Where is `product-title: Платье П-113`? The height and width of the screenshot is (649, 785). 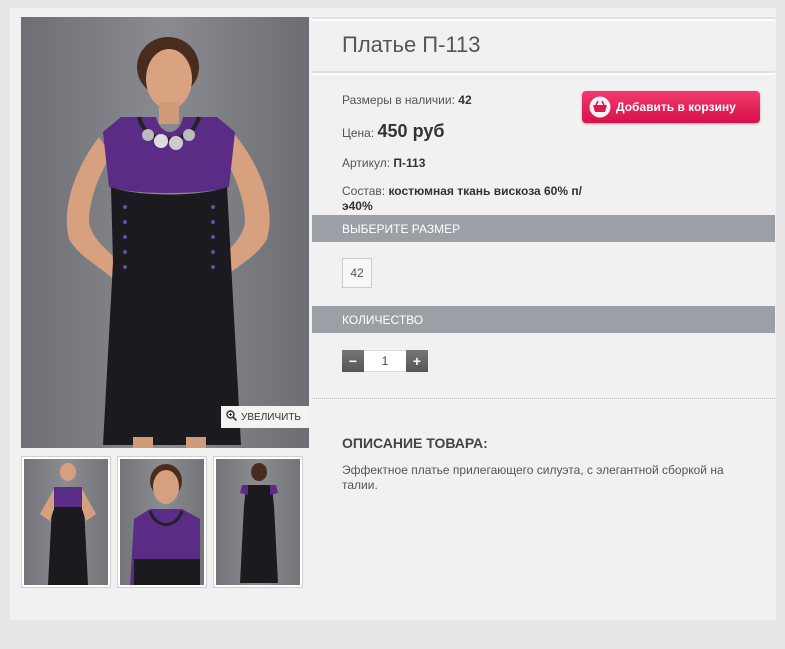
product-title: Платье П-113 is located at coordinates (411, 44).